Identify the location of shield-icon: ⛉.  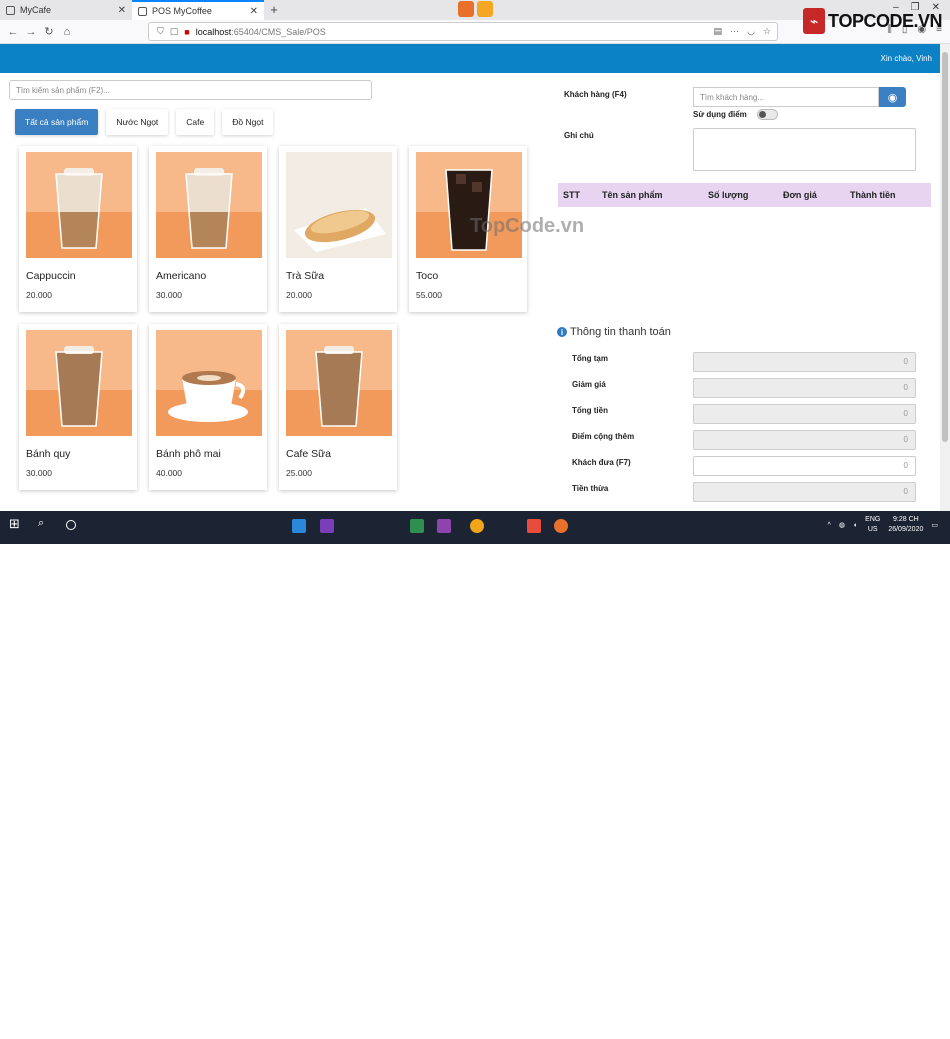
(160, 31).